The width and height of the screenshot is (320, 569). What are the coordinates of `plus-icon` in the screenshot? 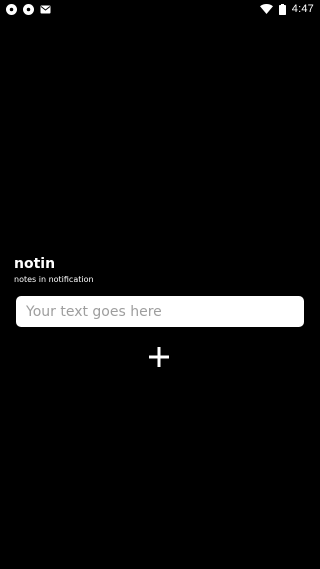 It's located at (159, 357).